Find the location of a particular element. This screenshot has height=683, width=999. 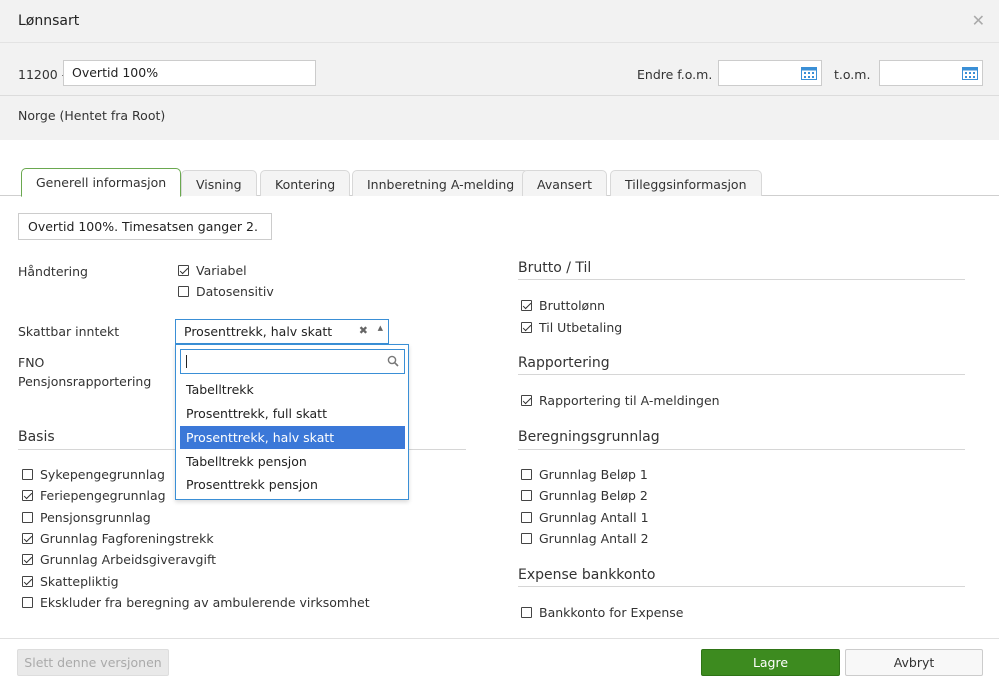

basis-item-skattepliktig: Skattepliktig is located at coordinates (70, 581).